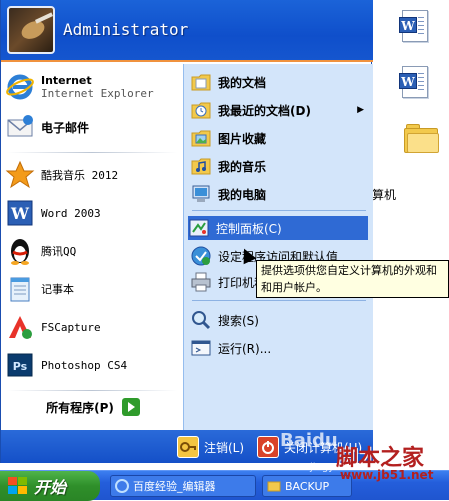 The width and height of the screenshot is (449, 501). I want to click on submenu-arrow-icon: ▶, so click(360, 110).